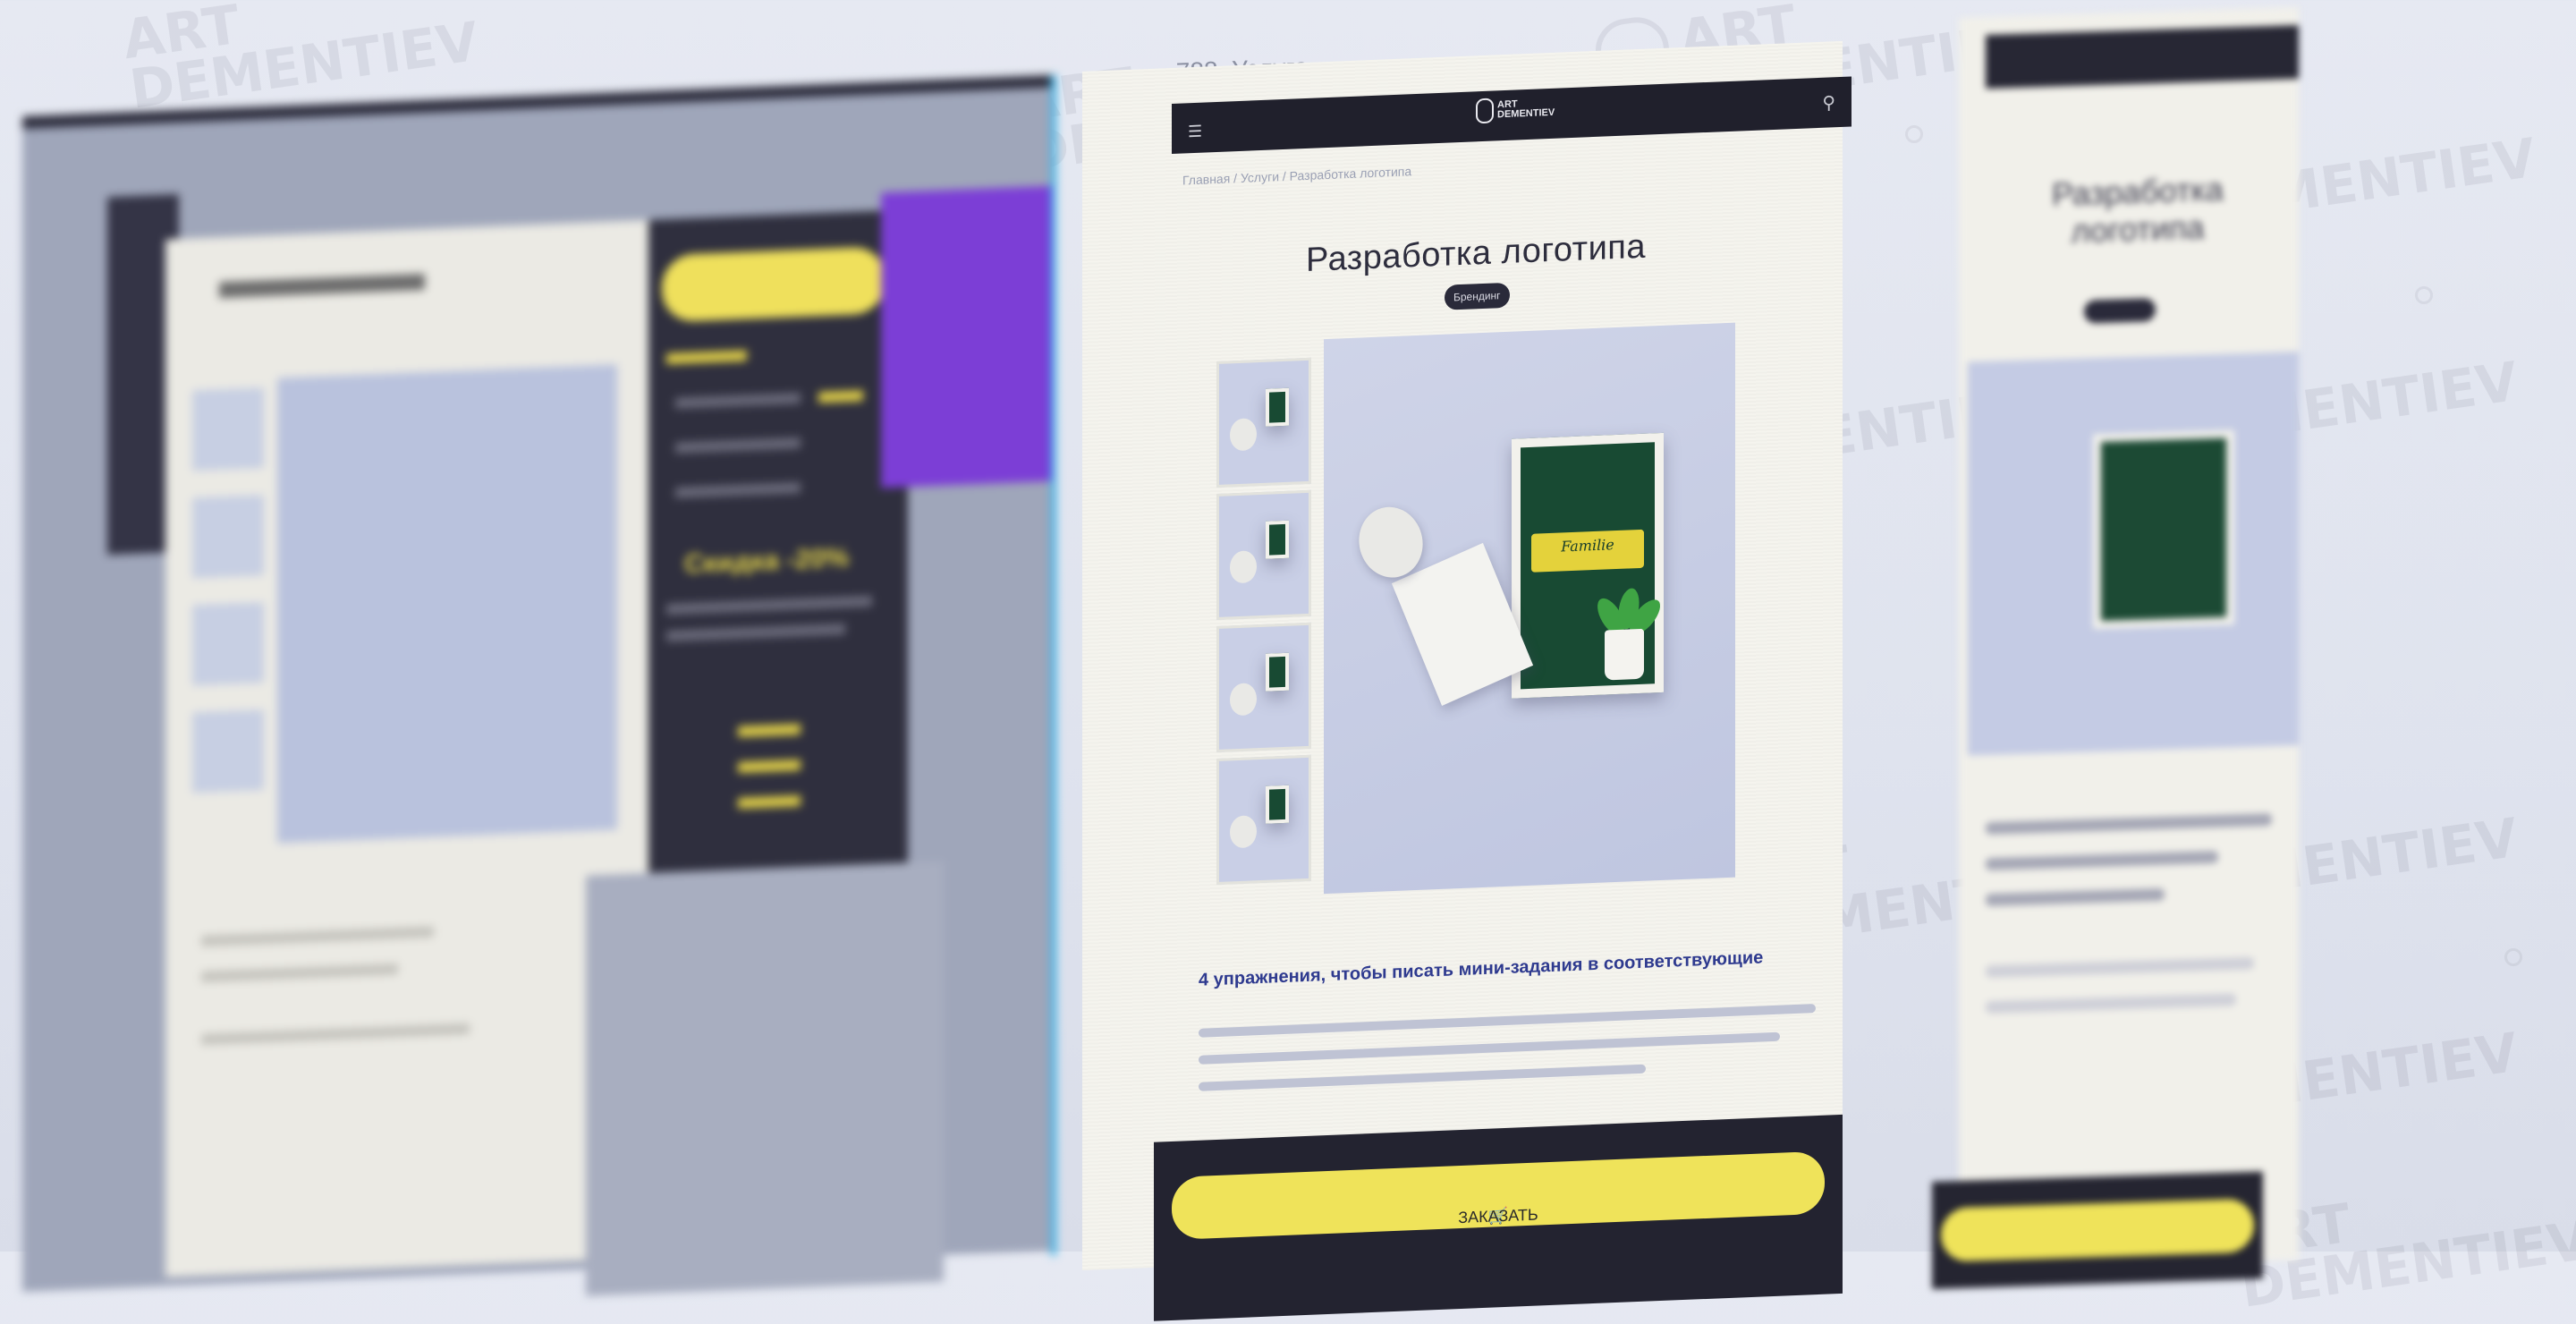  What do you see at coordinates (447, 604) in the screenshot?
I see `gallery-main-image` at bounding box center [447, 604].